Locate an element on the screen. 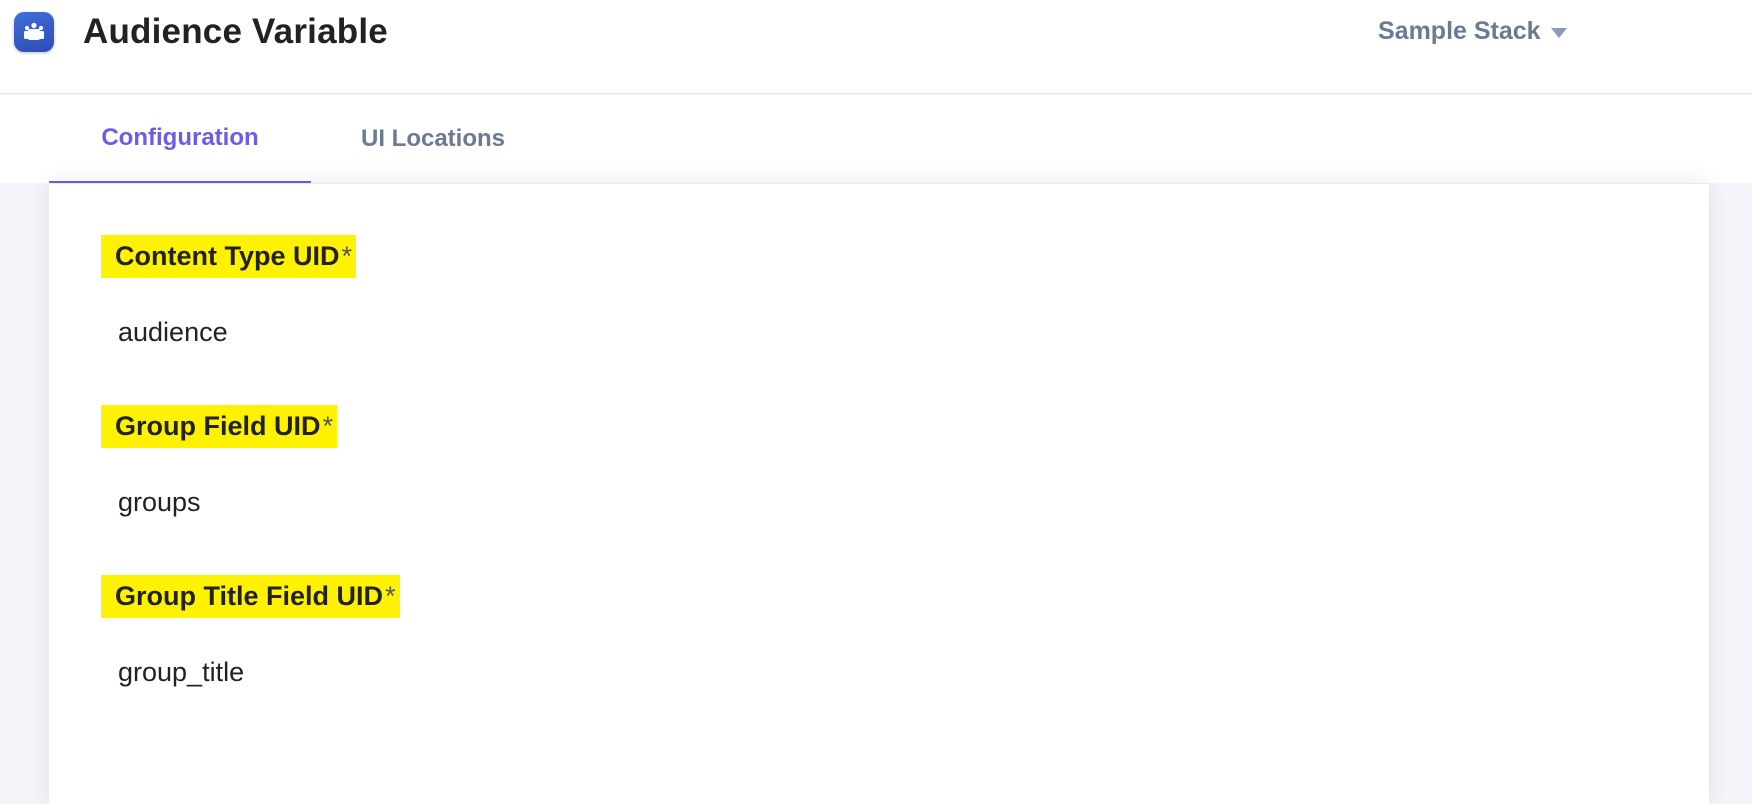  stack-selector-label: Sample Stack is located at coordinates (1459, 30).